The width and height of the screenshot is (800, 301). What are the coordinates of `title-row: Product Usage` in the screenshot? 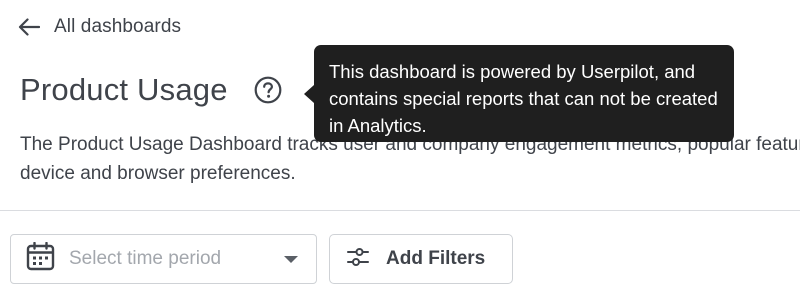 It's located at (151, 90).